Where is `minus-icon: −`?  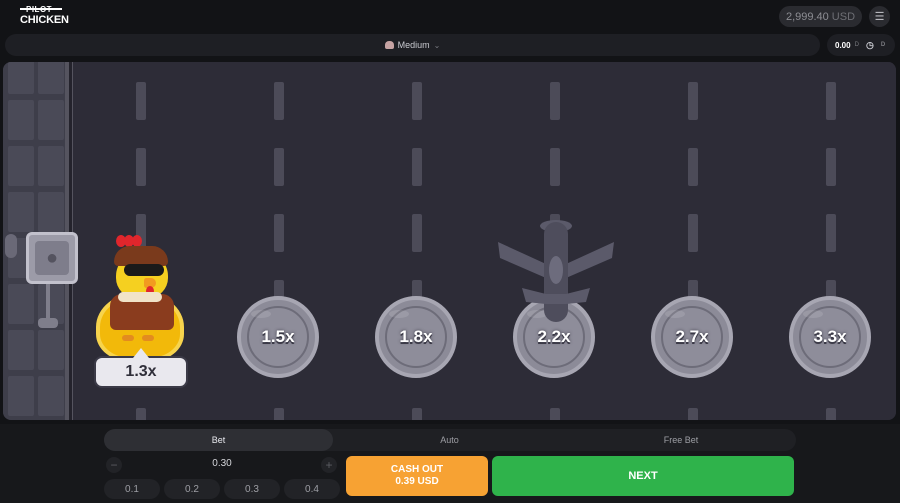 minus-icon: − is located at coordinates (114, 465).